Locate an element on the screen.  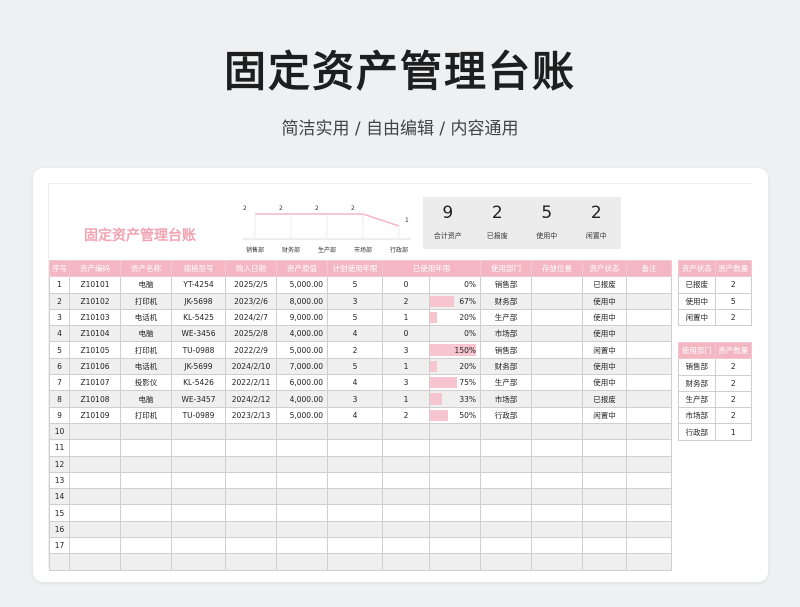
summary-key: 销售部 is located at coordinates (697, 367).